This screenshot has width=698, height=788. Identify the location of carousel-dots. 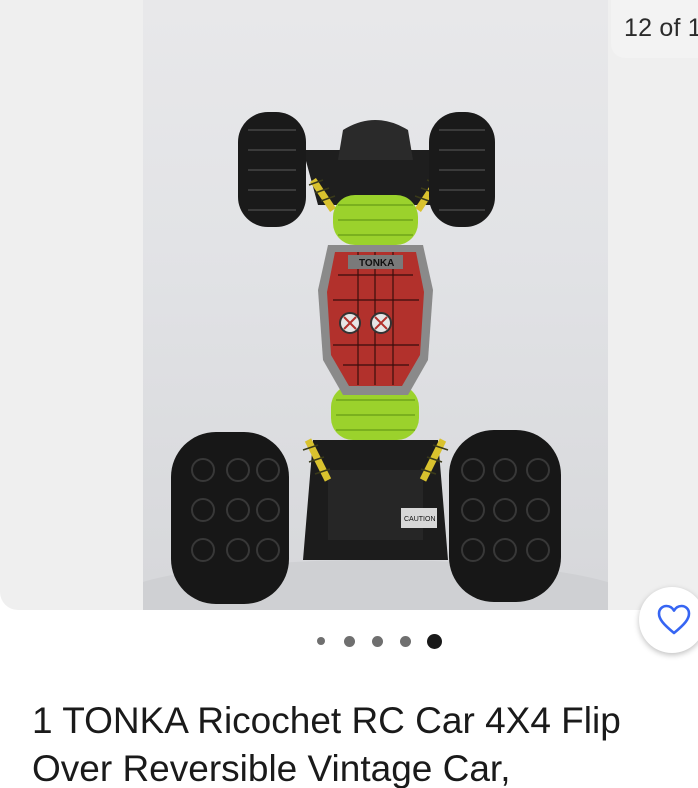
(349, 641).